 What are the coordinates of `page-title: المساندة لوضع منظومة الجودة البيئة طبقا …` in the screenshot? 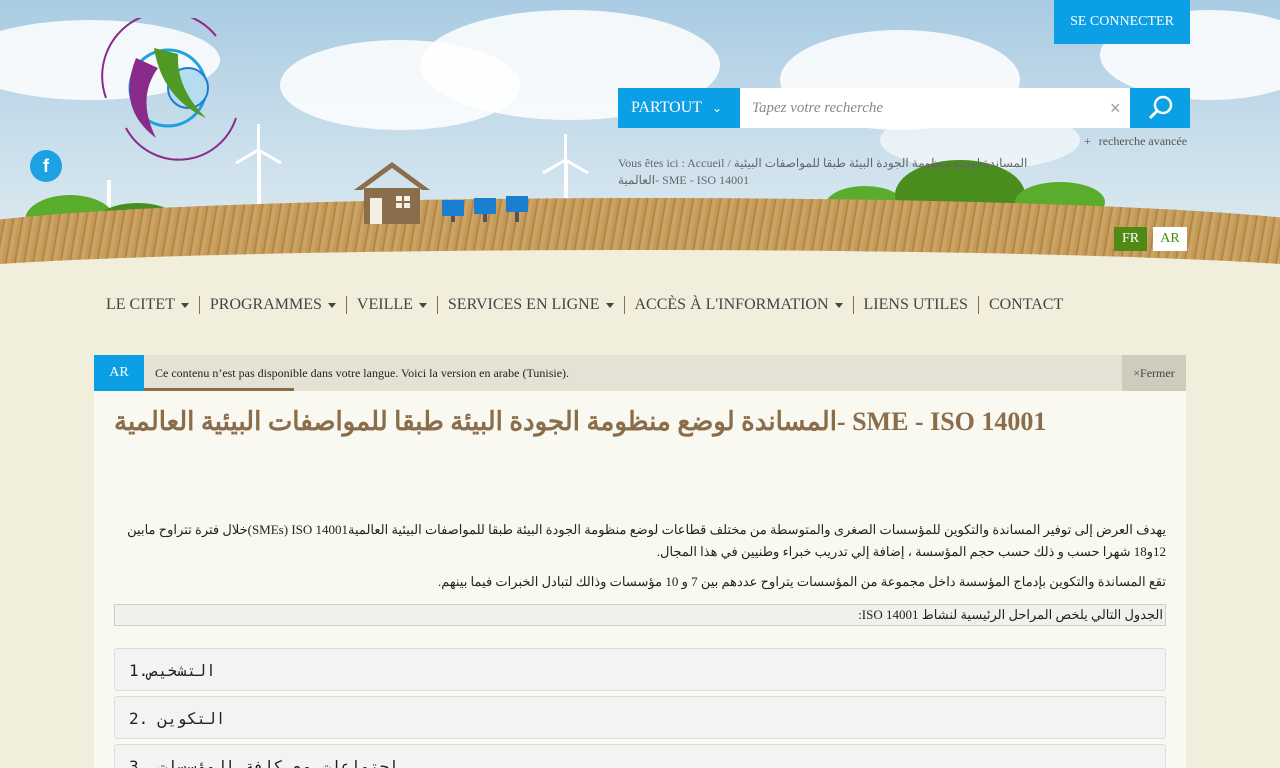 It's located at (580, 421).